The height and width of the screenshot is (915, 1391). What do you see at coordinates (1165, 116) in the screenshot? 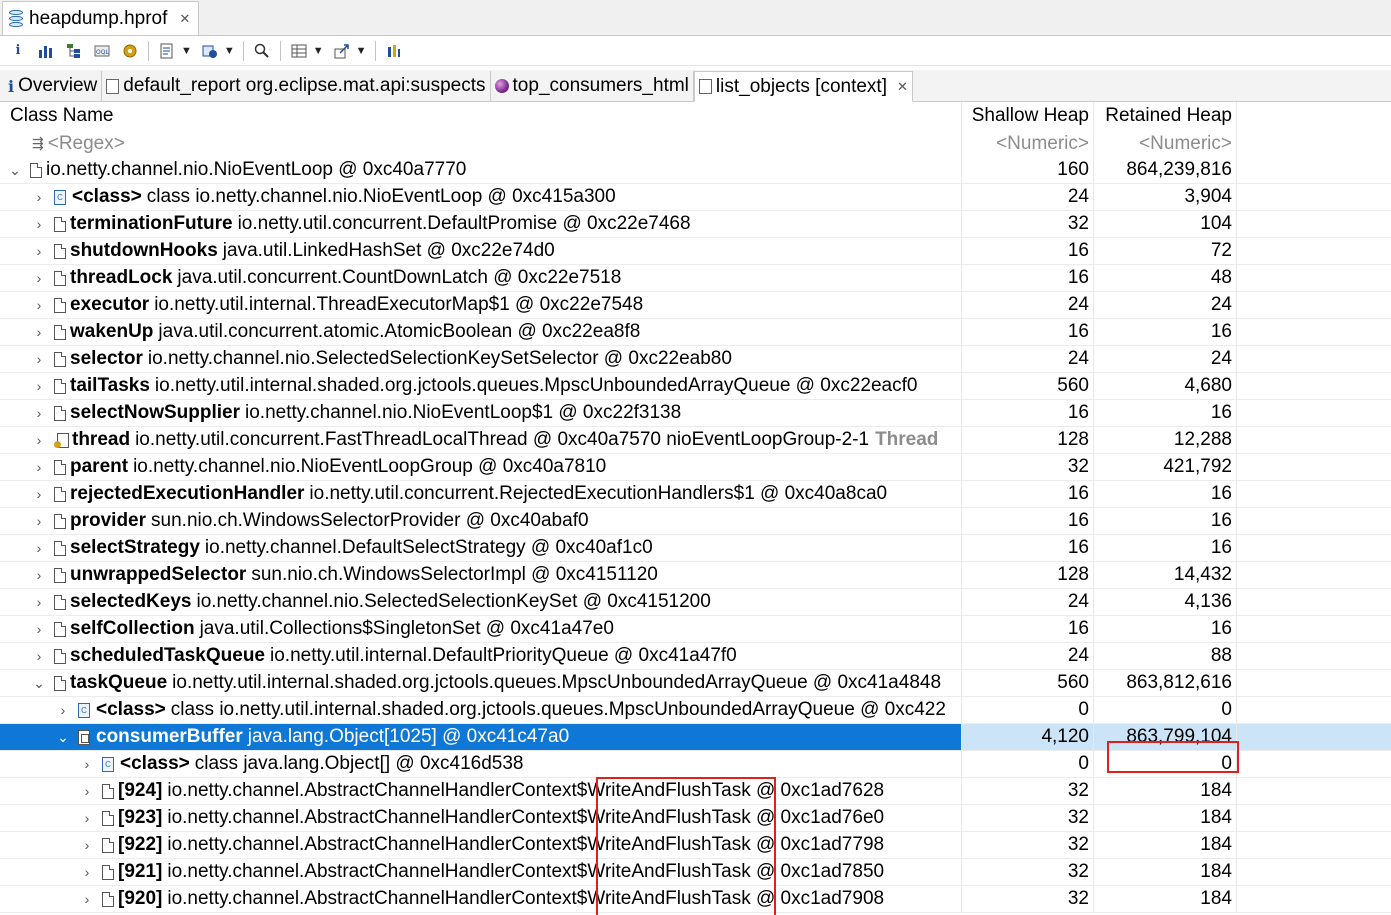
I see `column-header-retained-heap: Retained Heap` at bounding box center [1165, 116].